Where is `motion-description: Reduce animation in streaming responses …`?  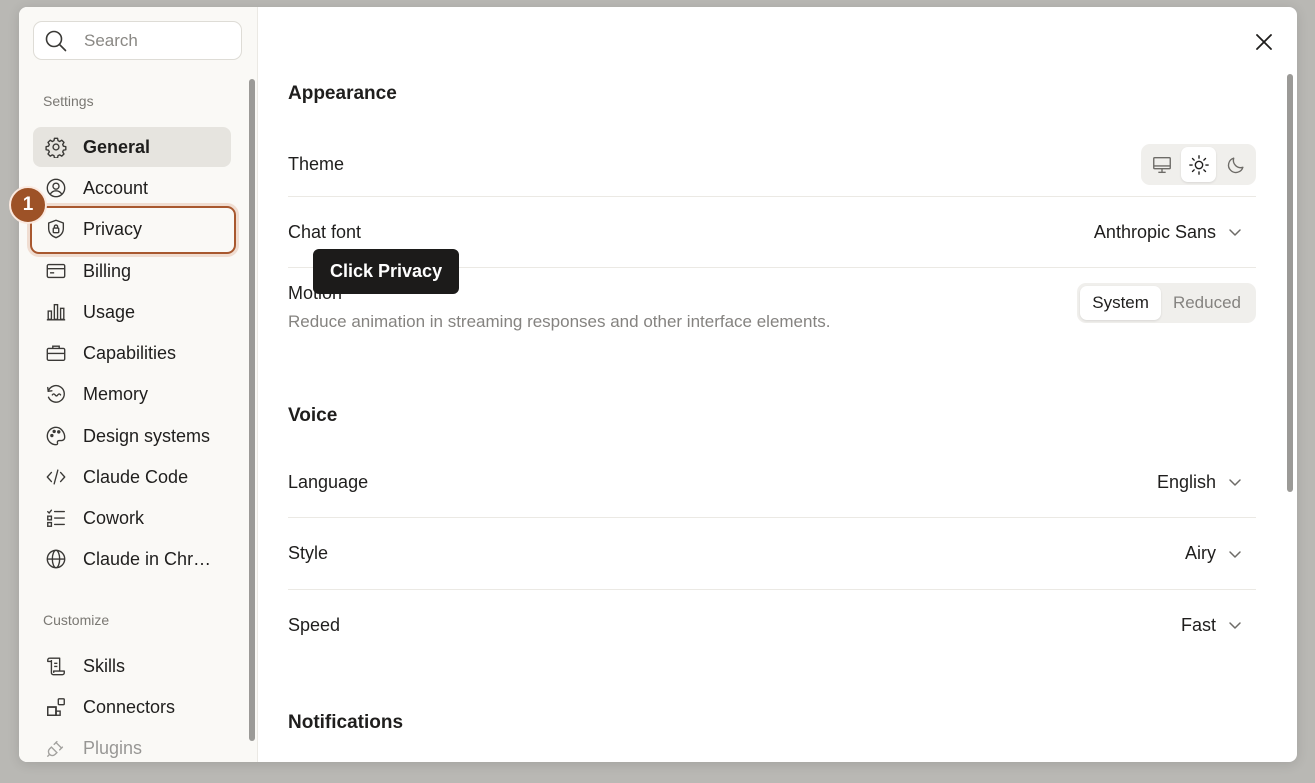
motion-description: Reduce animation in streaming responses … is located at coordinates (559, 321).